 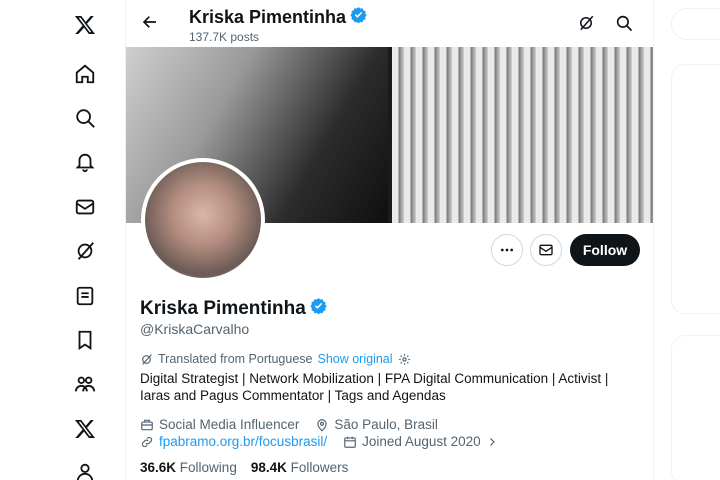 I want to click on banner-photo-right, so click(x=522, y=135).